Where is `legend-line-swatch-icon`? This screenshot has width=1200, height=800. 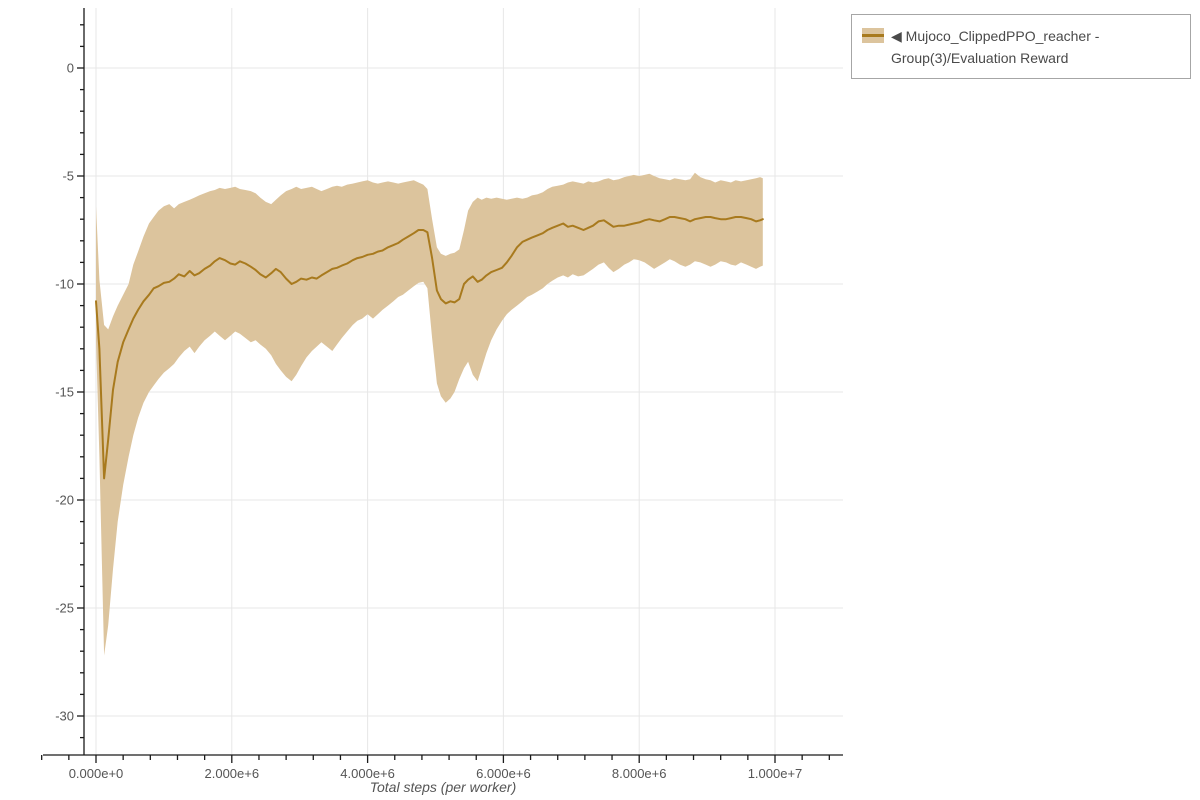
legend-line-swatch-icon is located at coordinates (873, 35).